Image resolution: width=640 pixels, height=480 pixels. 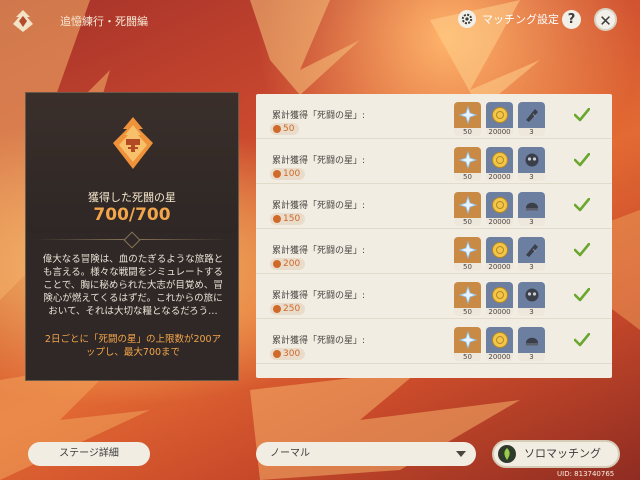 What do you see at coordinates (23, 21) in the screenshot?
I see `event-logo-icon` at bounding box center [23, 21].